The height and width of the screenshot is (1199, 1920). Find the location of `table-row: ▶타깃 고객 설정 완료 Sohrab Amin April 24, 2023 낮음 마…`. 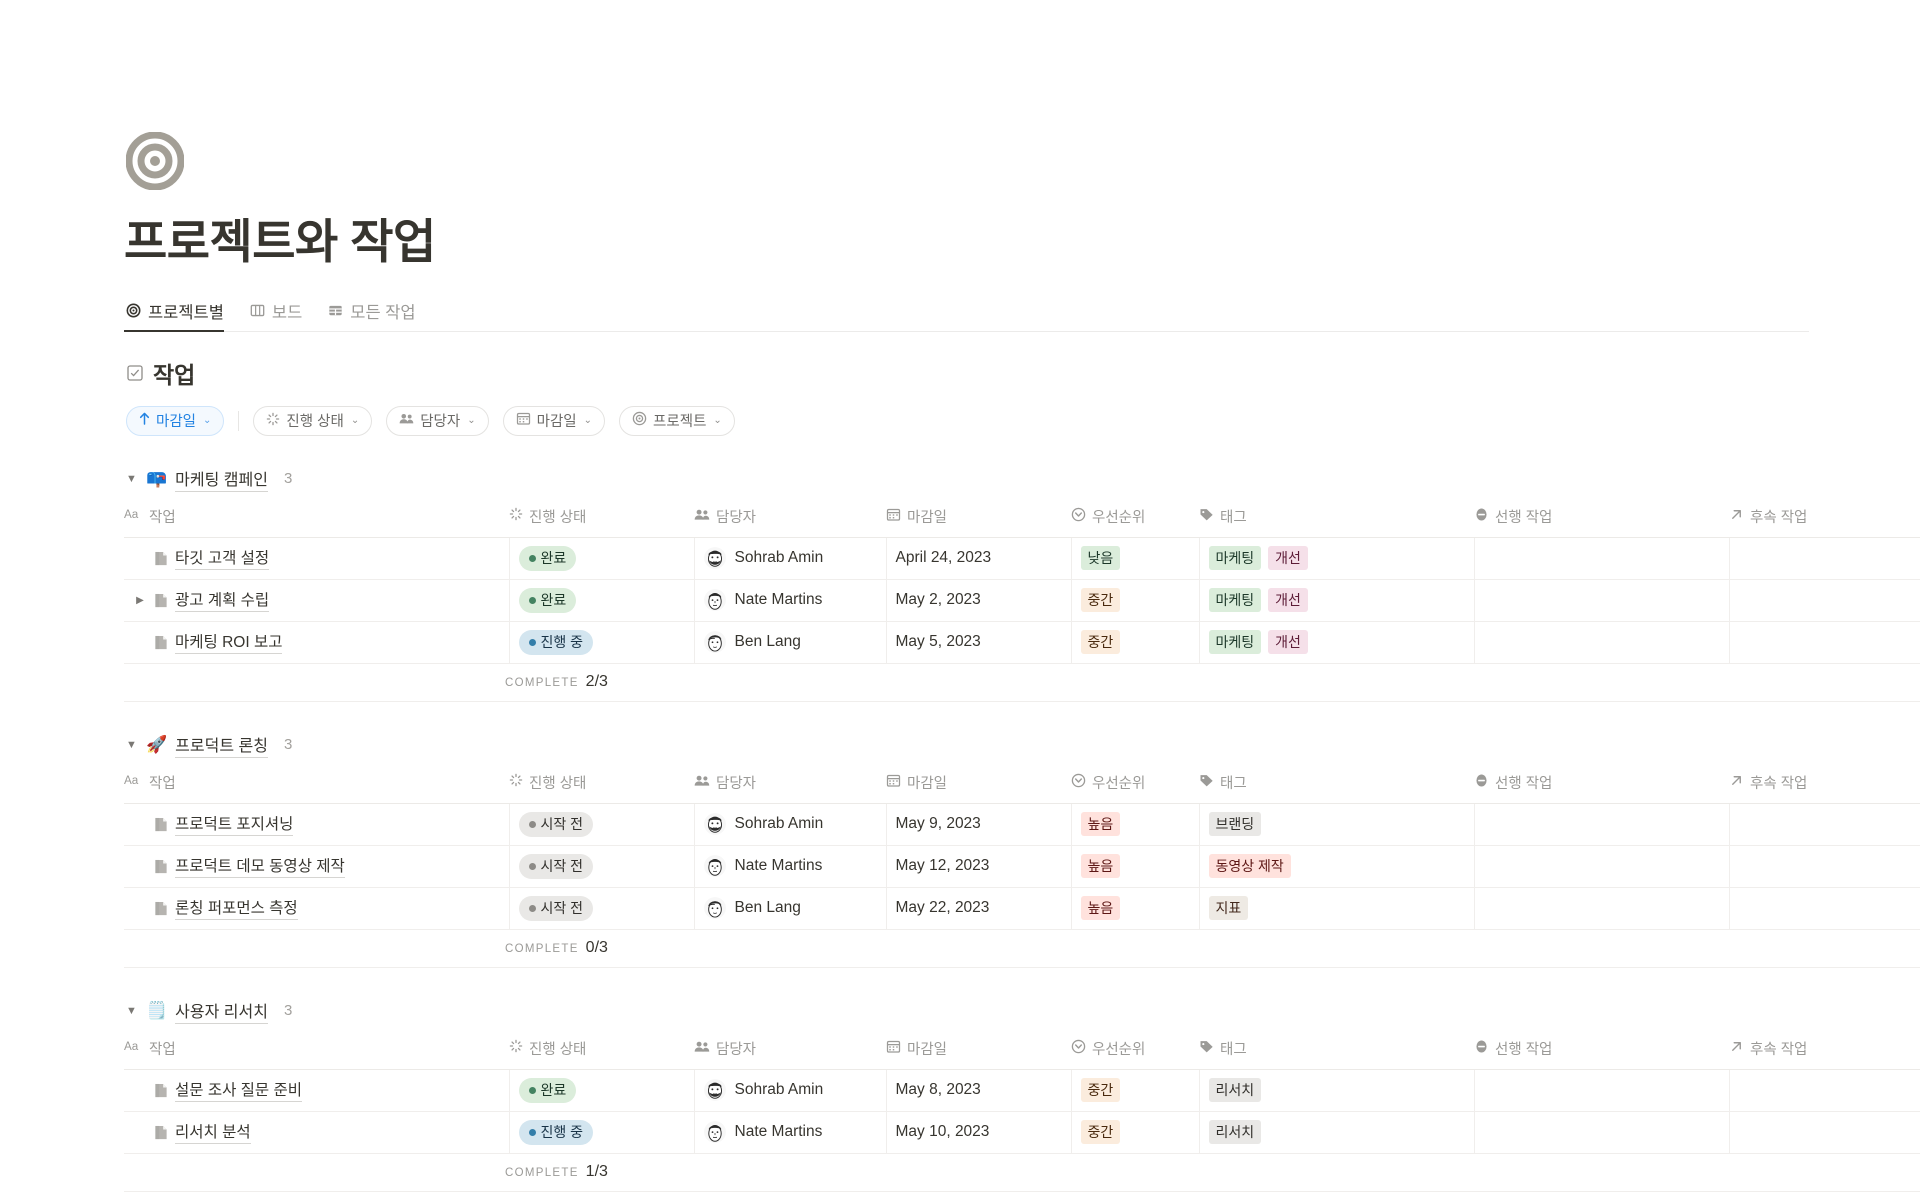

table-row: ▶타깃 고객 설정 완료 Sohrab Amin April 24, 2023 낮음 마… is located at coordinates (1022, 558).